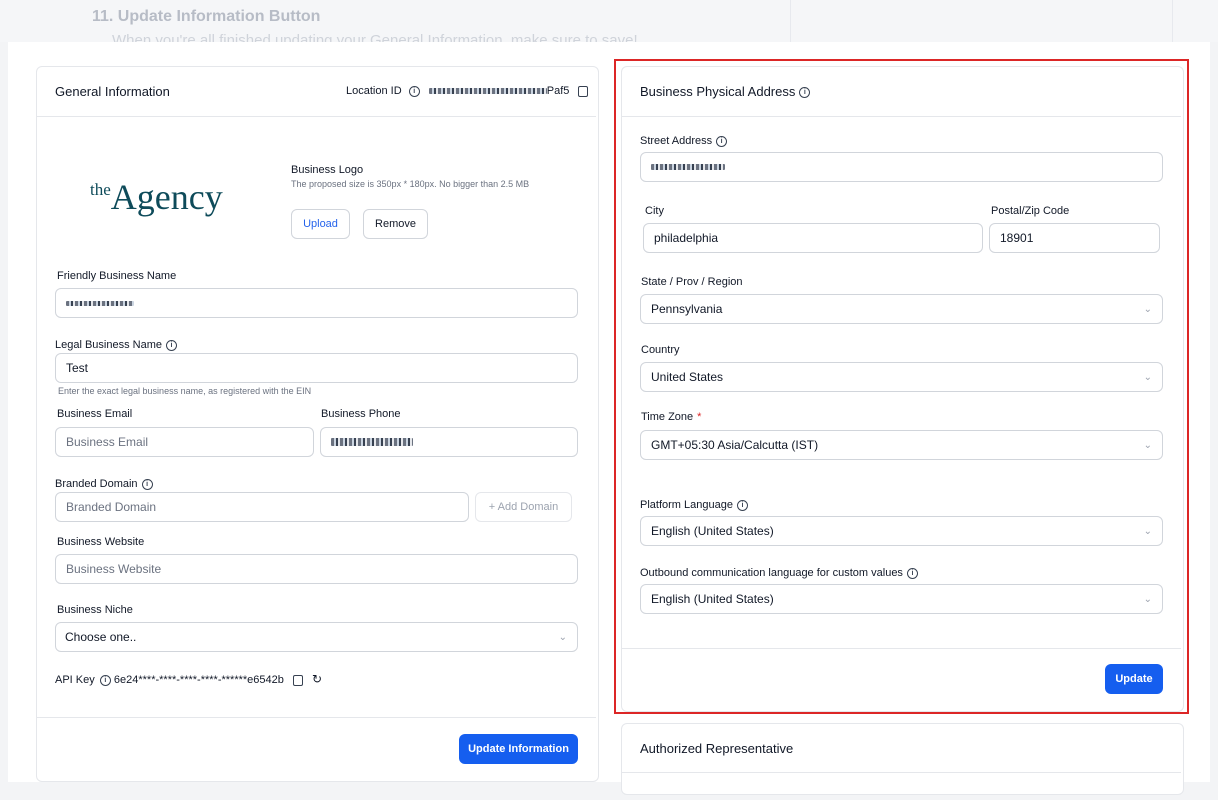  I want to click on step-heading: 11. Update Information Button, so click(206, 16).